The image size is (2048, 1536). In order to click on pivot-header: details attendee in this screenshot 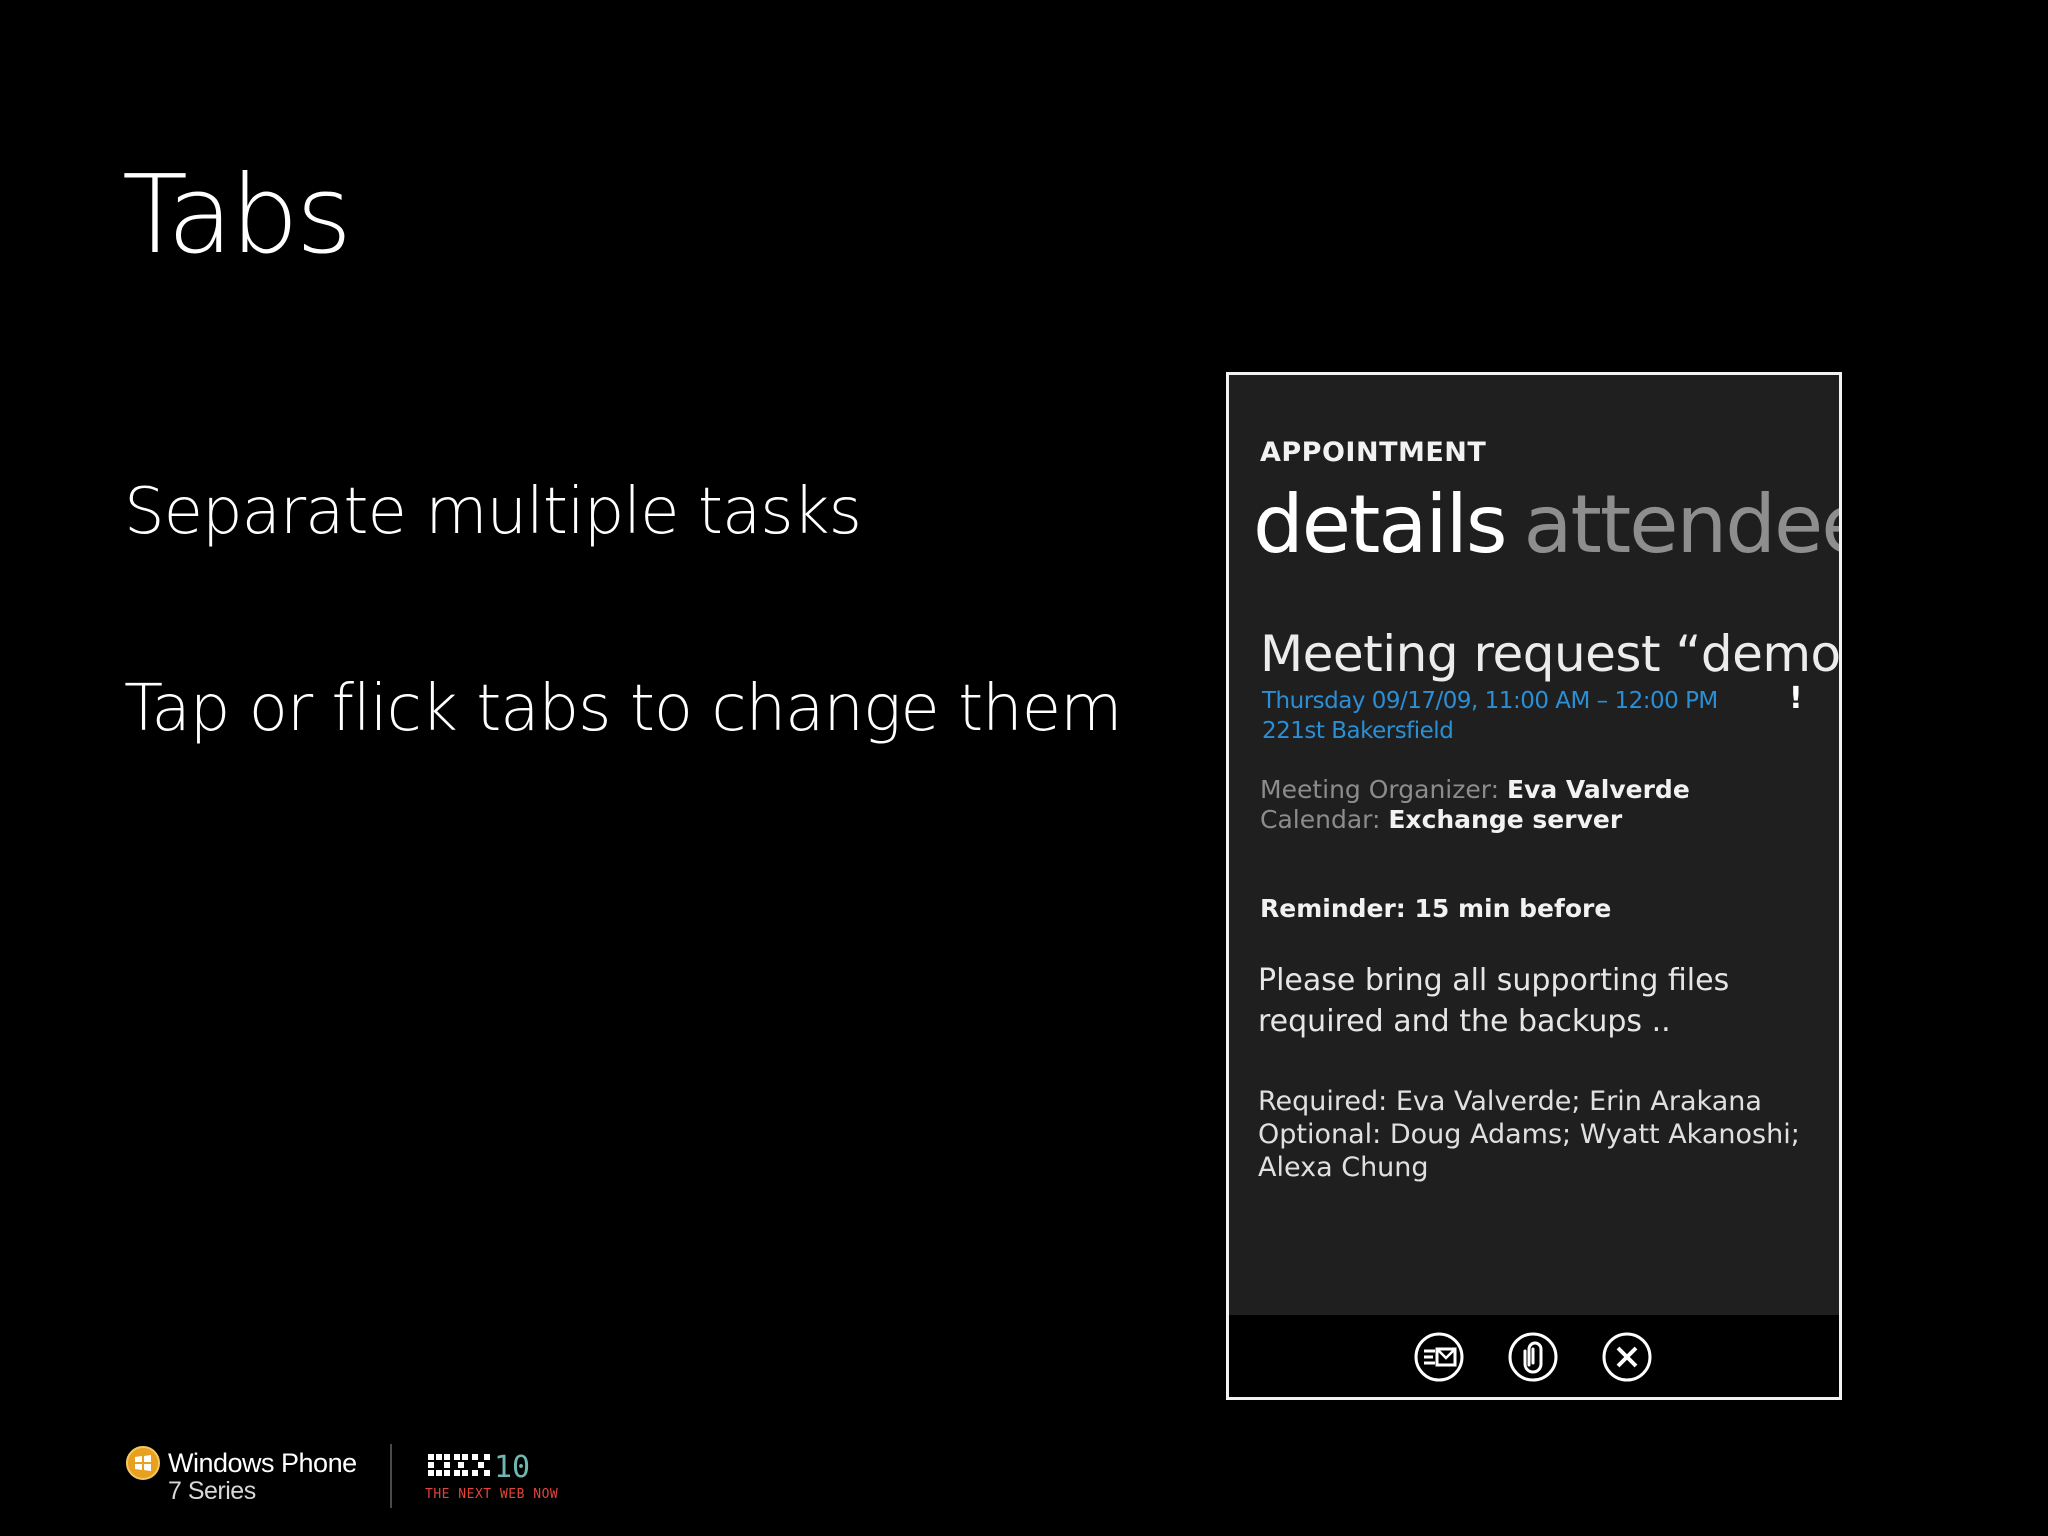, I will do `click(1546, 525)`.